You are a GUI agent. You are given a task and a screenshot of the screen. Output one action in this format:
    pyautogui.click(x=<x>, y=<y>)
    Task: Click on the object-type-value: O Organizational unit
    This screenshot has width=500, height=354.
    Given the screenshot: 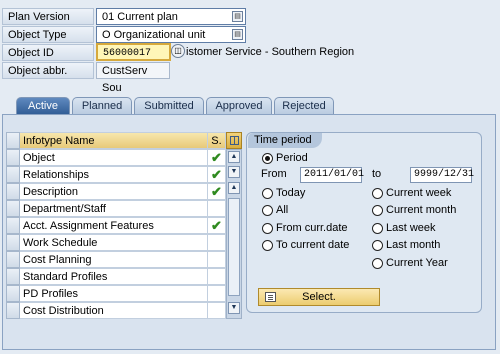 What is the action you would take?
    pyautogui.click(x=154, y=35)
    